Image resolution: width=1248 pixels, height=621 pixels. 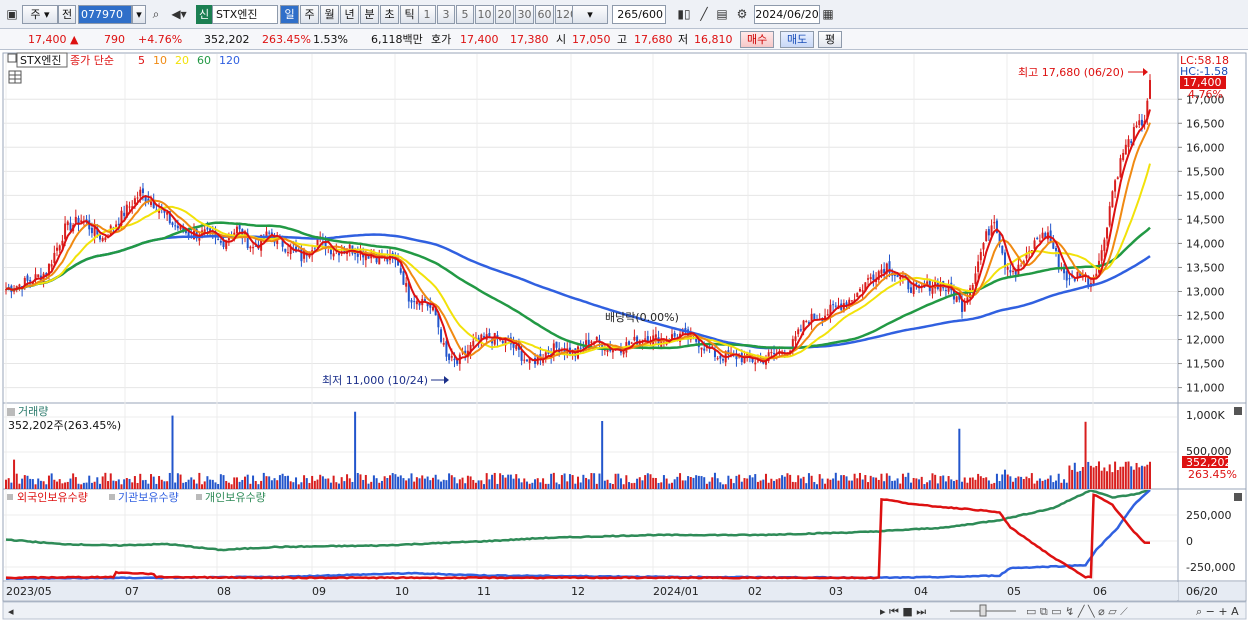 I want to click on eval-button: 평, so click(x=830, y=39).